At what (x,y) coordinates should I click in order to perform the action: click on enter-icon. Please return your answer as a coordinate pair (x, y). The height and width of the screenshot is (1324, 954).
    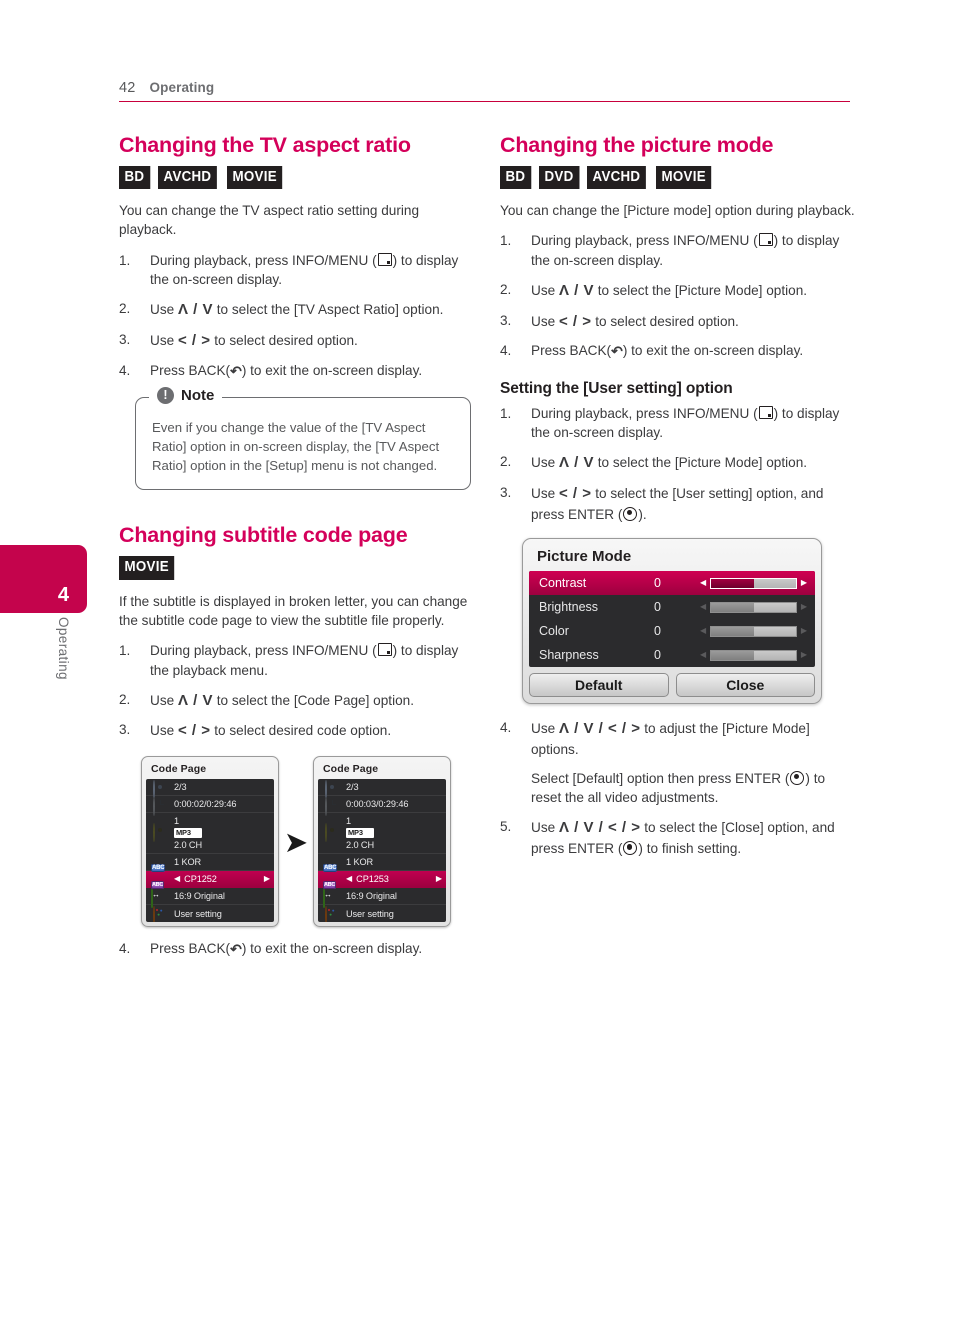
    Looking at the image, I should click on (797, 777).